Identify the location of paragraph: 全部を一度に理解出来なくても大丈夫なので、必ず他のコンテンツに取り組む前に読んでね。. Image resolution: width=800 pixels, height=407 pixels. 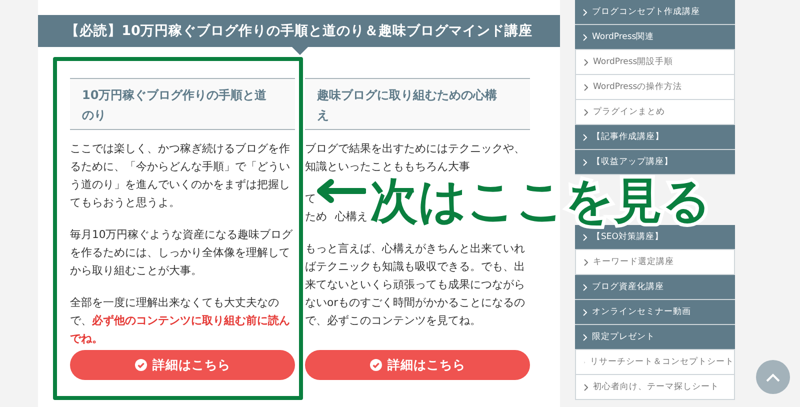
(180, 321).